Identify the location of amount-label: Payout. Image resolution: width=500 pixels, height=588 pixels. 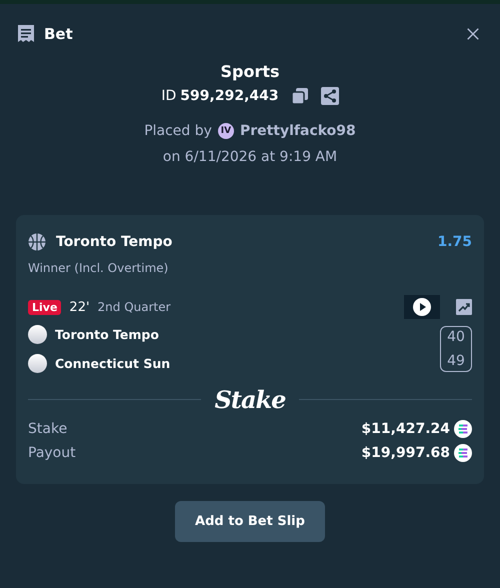
(52, 453).